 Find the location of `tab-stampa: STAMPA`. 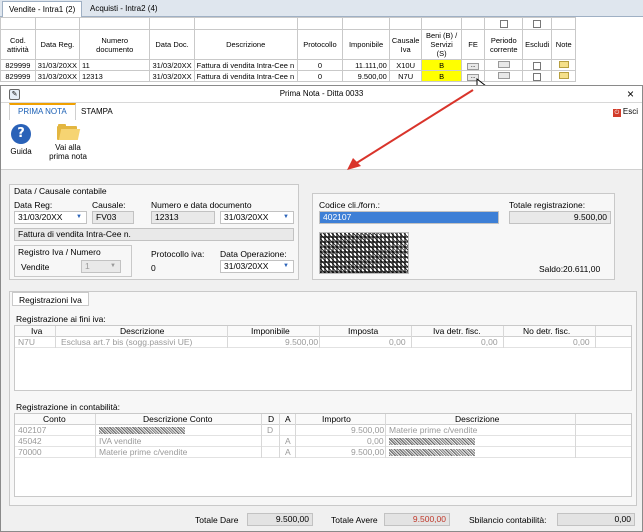

tab-stampa: STAMPA is located at coordinates (97, 111).